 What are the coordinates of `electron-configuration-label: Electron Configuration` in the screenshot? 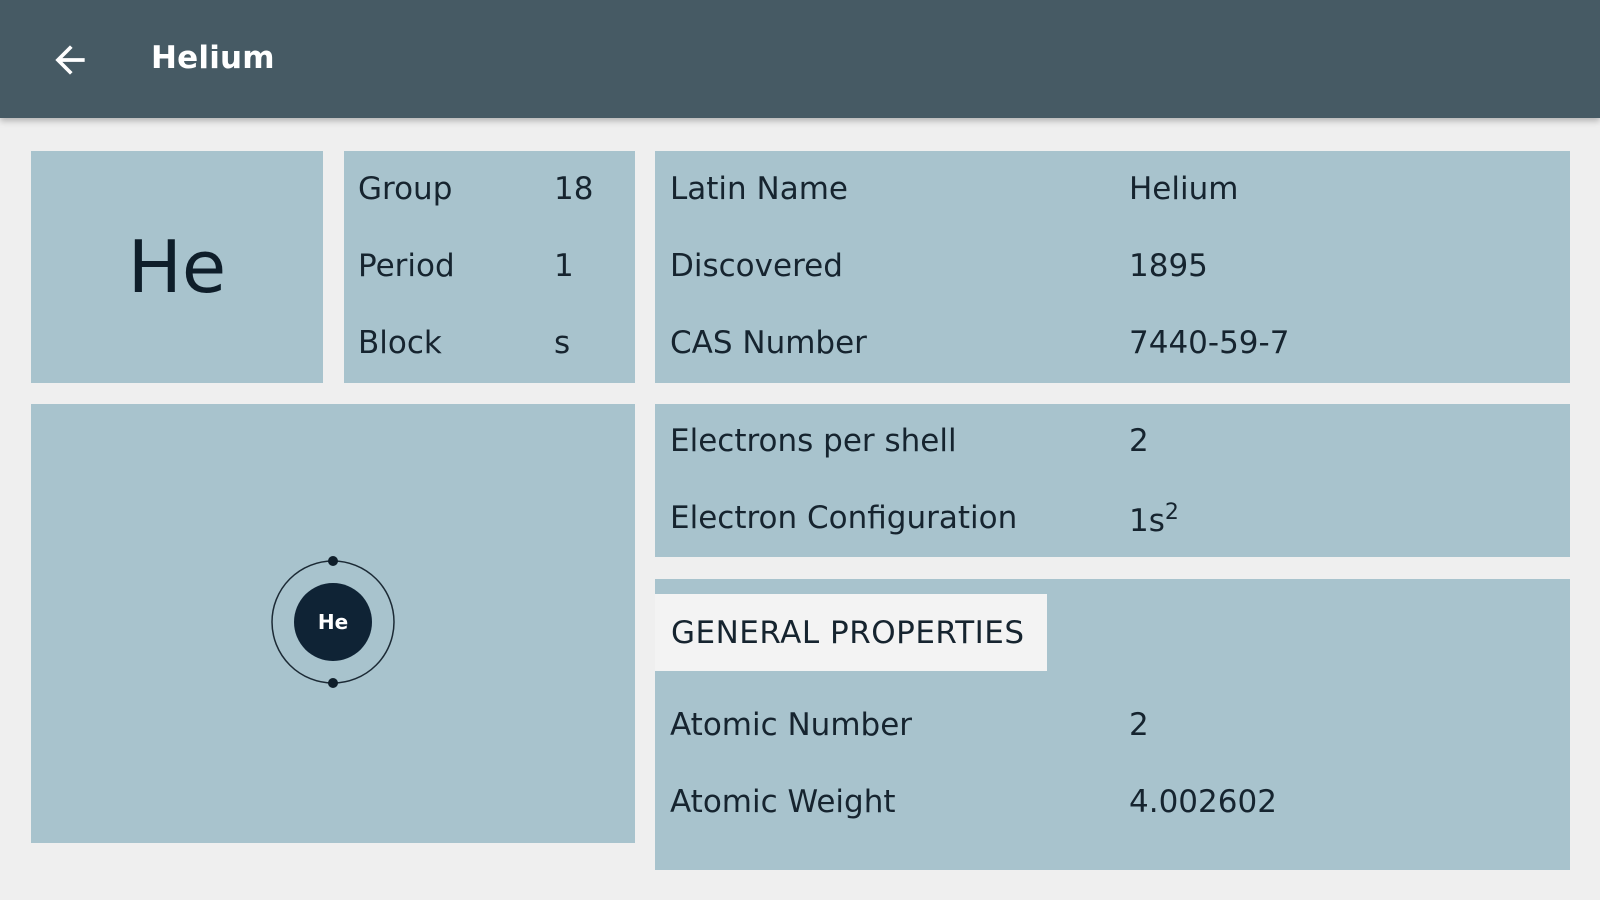 It's located at (844, 518).